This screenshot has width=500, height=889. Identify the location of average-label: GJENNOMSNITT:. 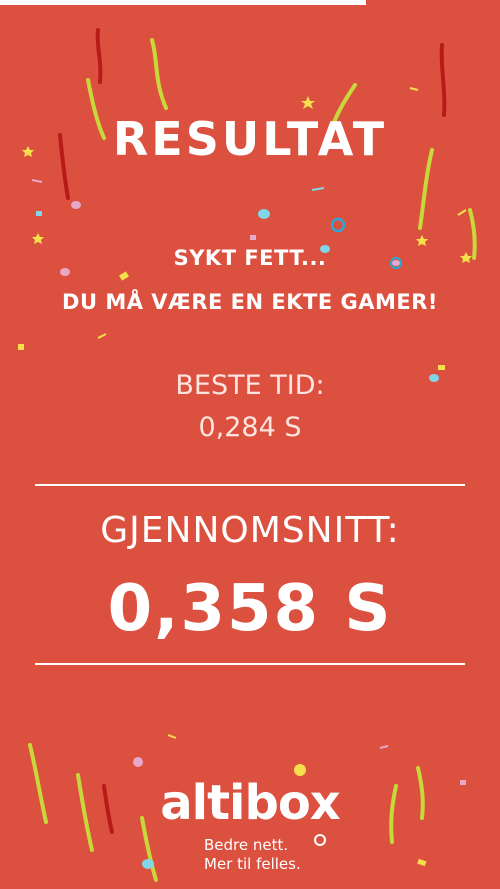
(250, 530).